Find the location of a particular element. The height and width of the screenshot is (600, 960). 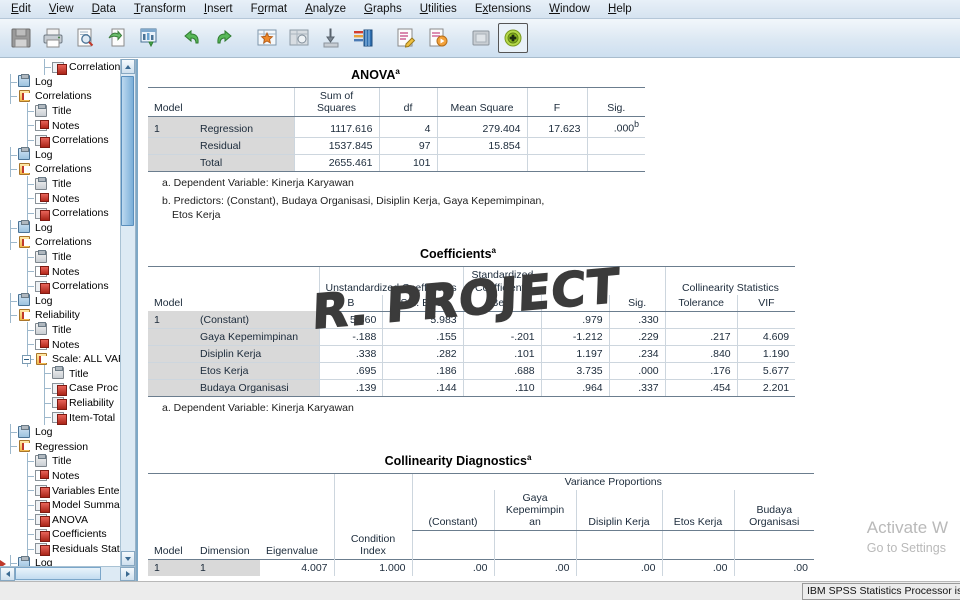

print-icon is located at coordinates (53, 38).